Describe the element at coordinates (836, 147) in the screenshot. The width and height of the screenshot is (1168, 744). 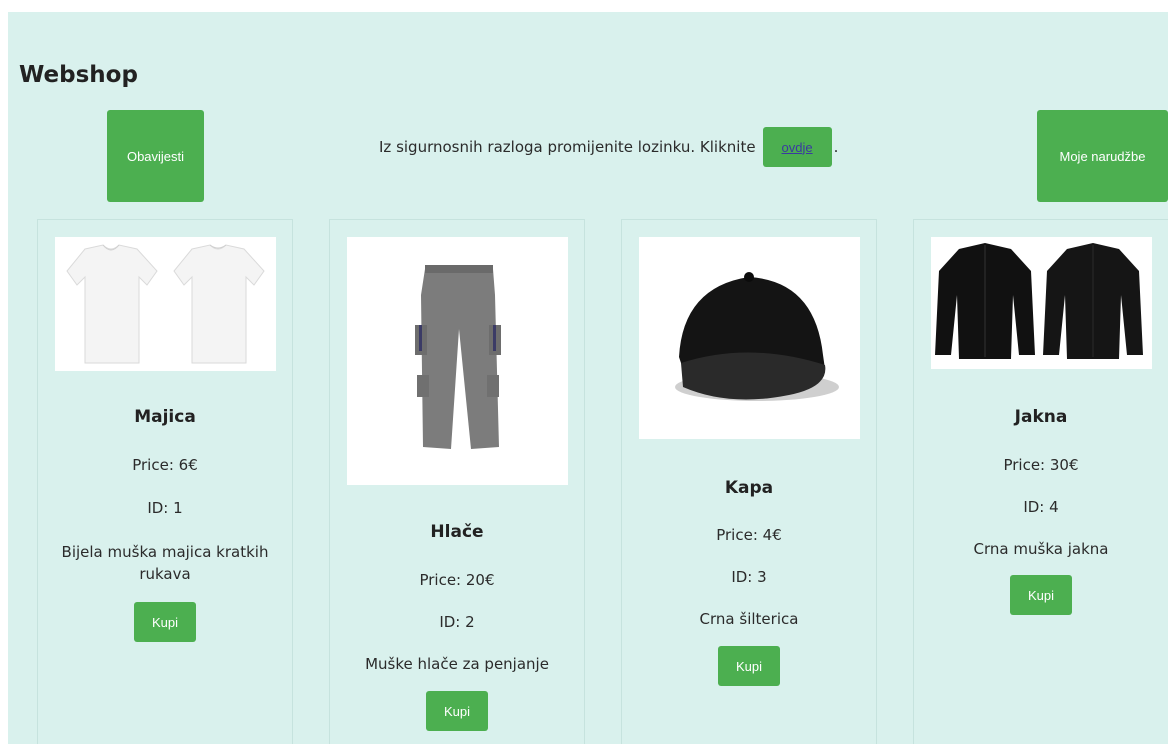
I see `notice-end: .` at that location.